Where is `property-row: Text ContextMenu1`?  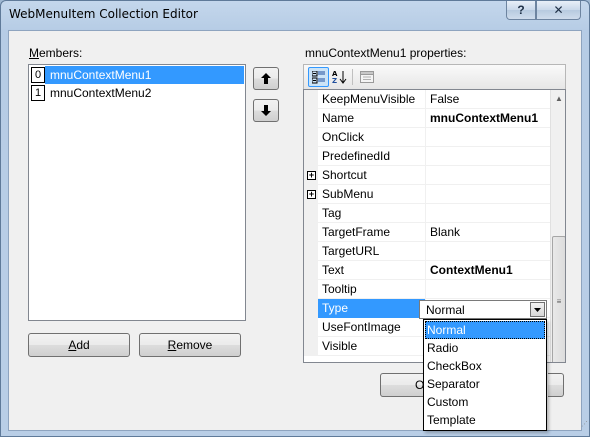 property-row: Text ContextMenu1 is located at coordinates (427, 270).